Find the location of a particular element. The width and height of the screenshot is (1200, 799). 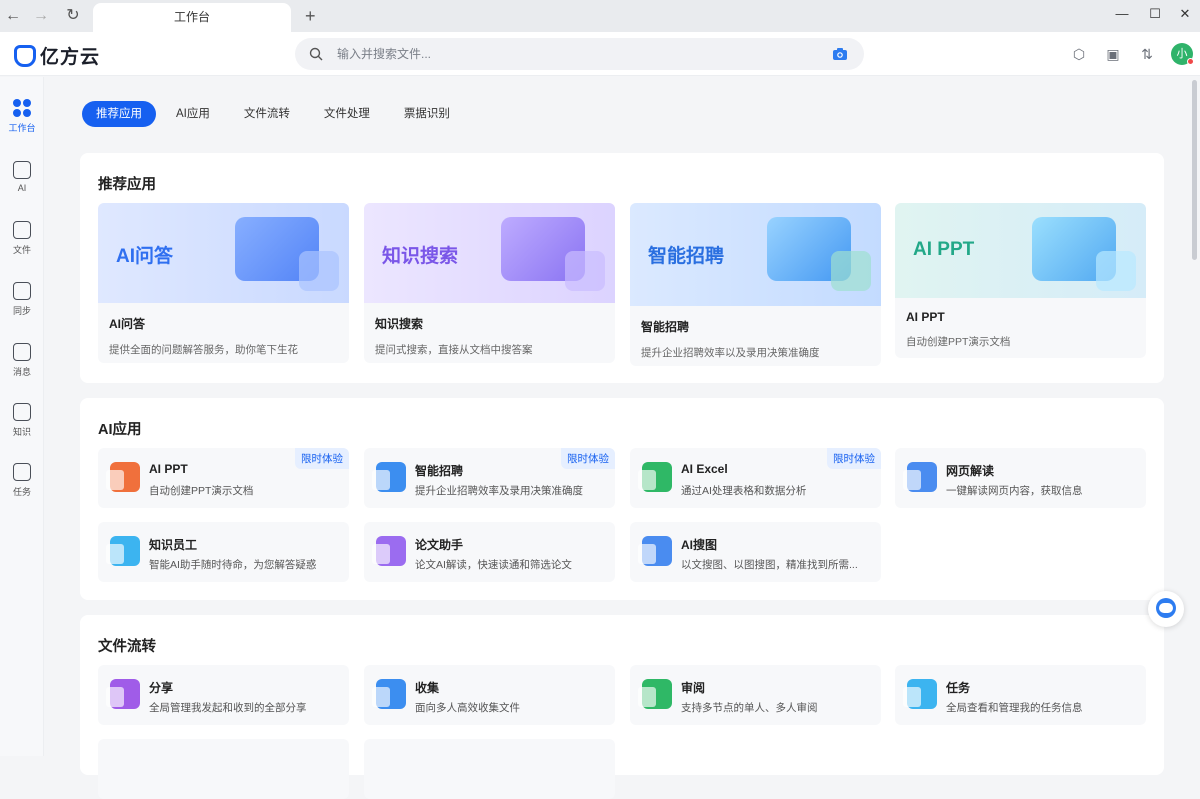

reload-icon: ↻ is located at coordinates (73, 16).